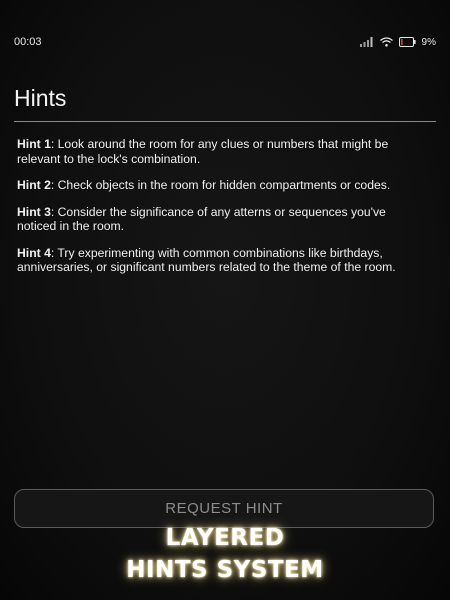  I want to click on hint-label: Hint 1, so click(34, 144).